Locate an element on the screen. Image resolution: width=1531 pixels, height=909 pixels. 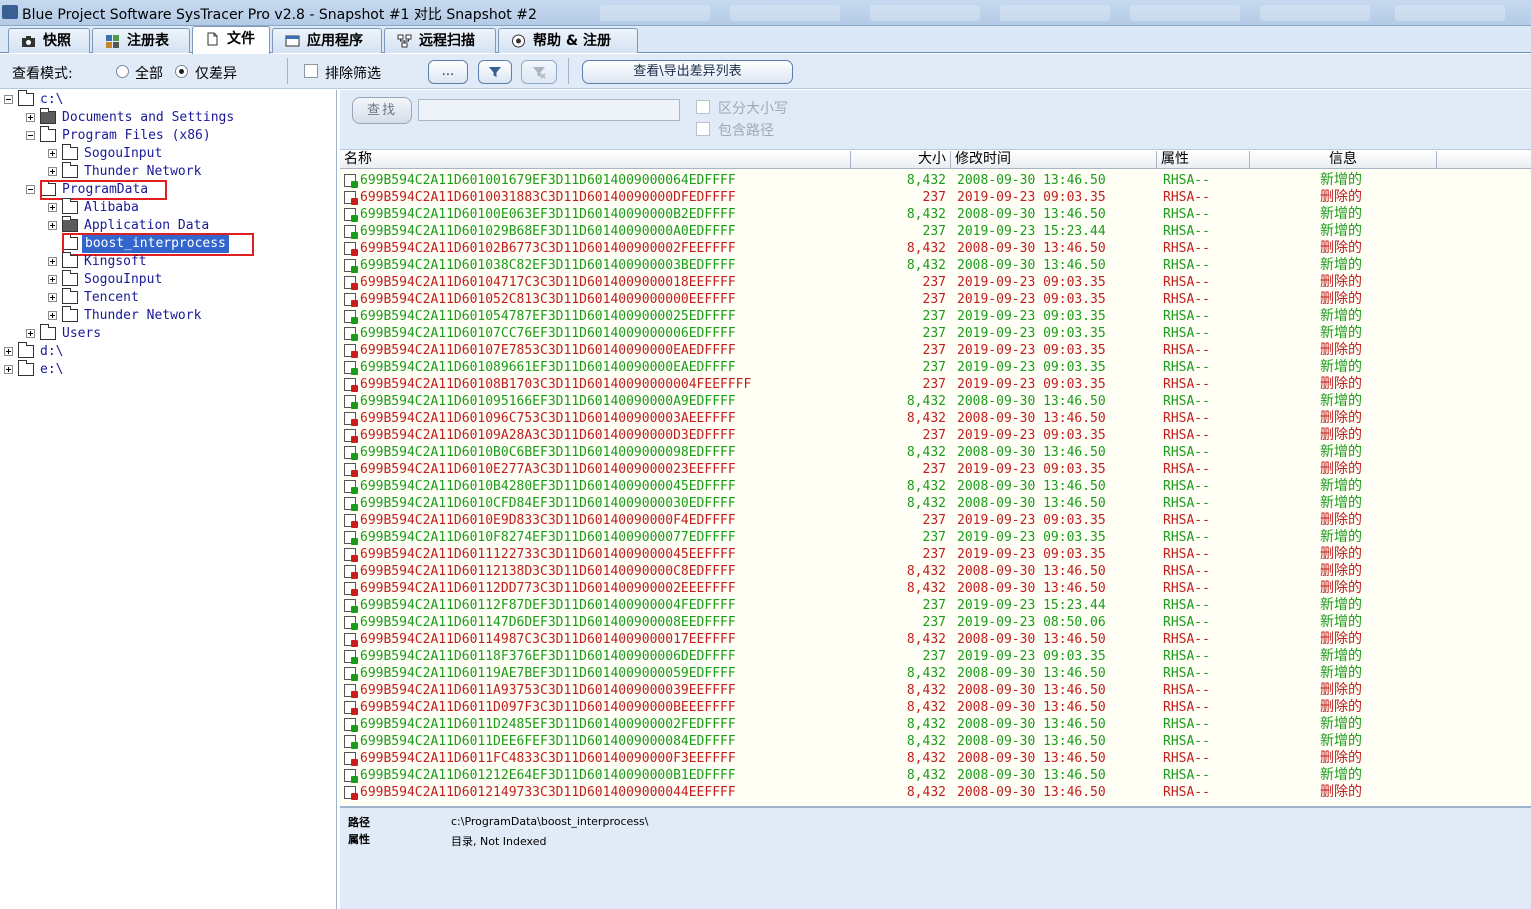
column-header-size: 大小 is located at coordinates (901, 160).